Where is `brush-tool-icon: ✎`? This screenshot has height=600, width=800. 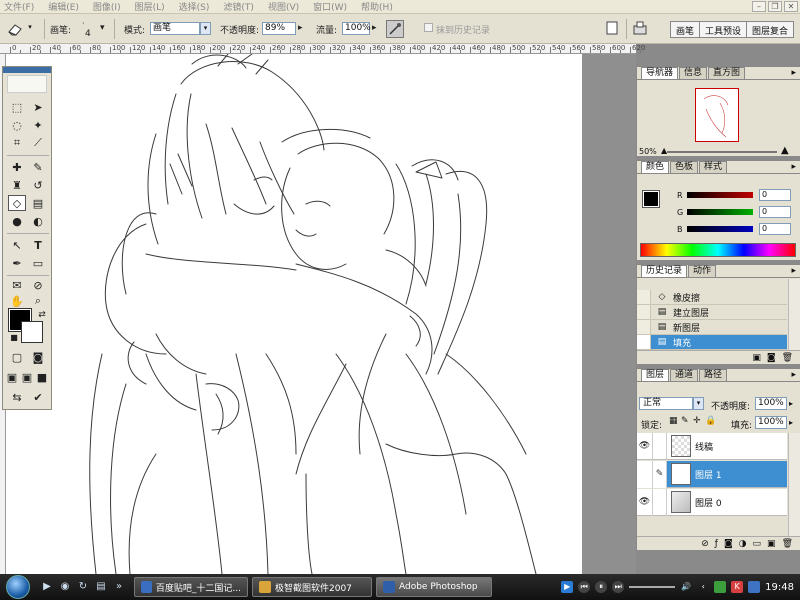 brush-tool-icon: ✎ is located at coordinates (38, 167).